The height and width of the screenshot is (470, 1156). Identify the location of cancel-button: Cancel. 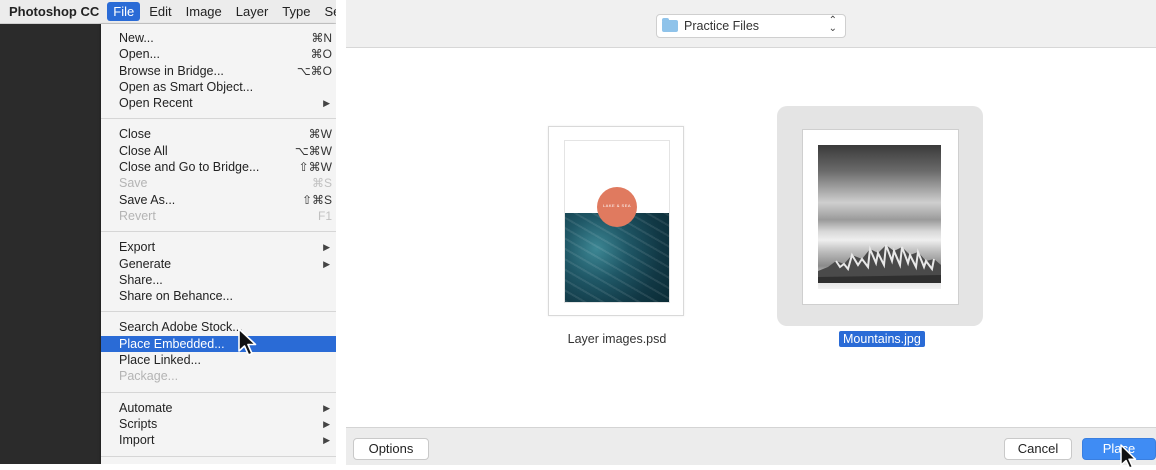
(1038, 449).